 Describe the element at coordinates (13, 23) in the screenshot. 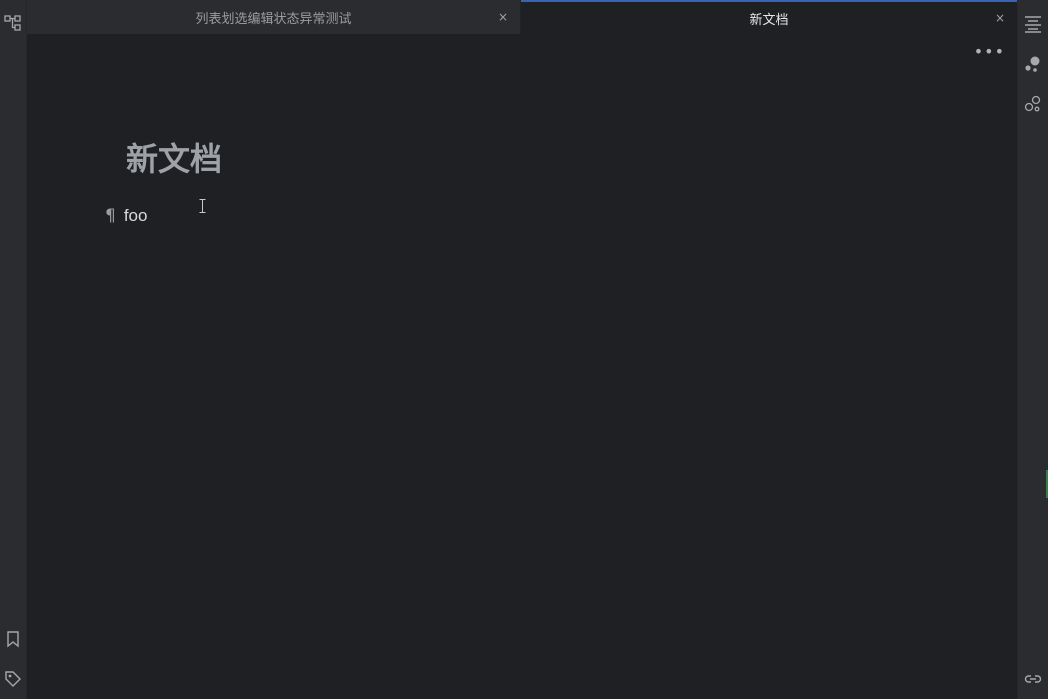

I see `outline-tree-icon` at that location.